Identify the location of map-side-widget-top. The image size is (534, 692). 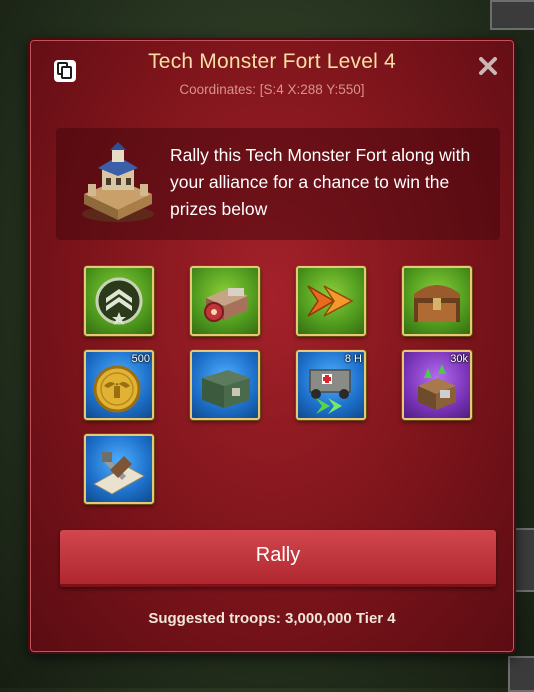
(512, 15).